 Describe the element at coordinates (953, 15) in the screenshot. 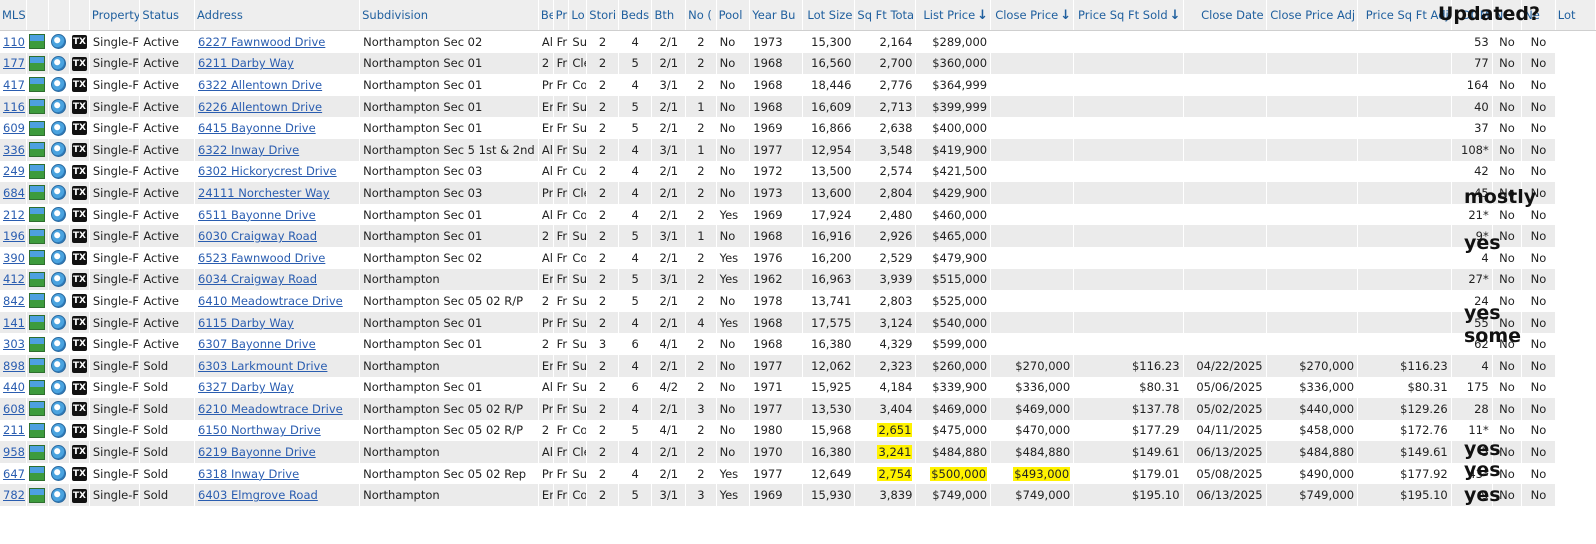

I see `col-header-19: List Price ↓` at that location.